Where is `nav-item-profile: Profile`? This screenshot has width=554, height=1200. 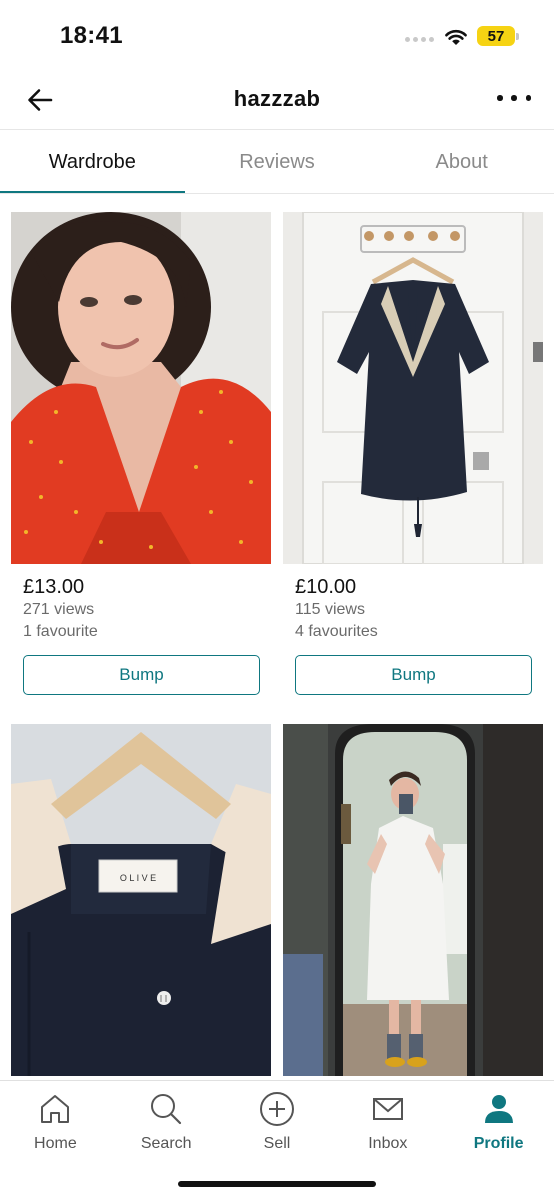
nav-item-profile: Profile is located at coordinates (498, 1121).